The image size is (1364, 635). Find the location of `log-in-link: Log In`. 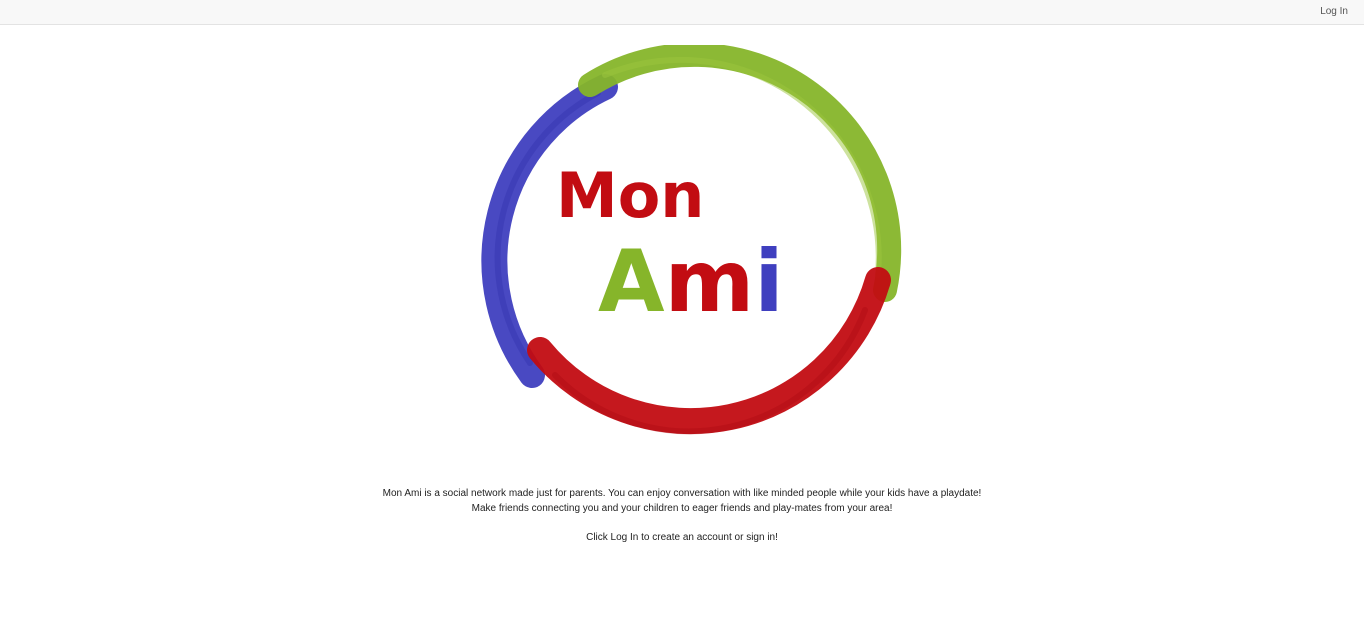

log-in-link: Log In is located at coordinates (1334, 12).